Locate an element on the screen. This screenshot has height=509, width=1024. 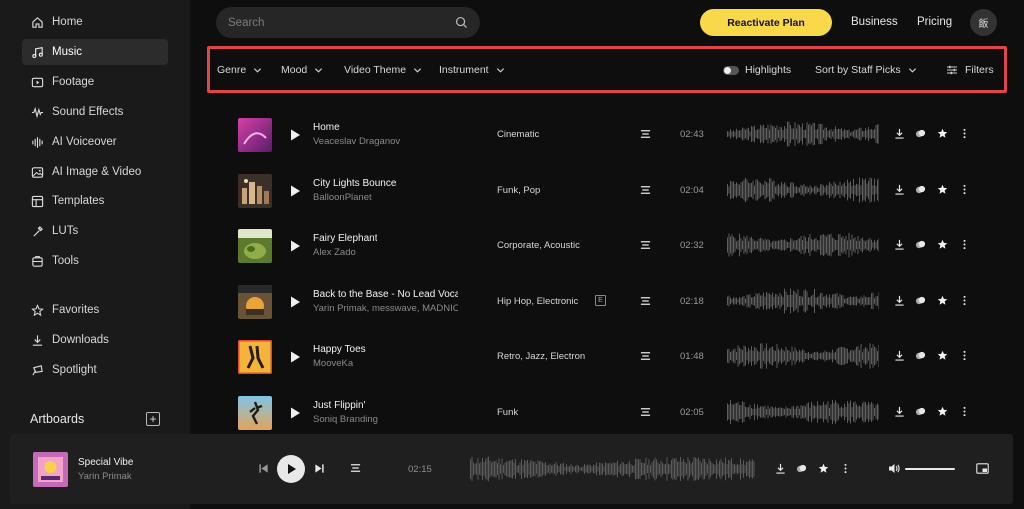
highlights-toggle: Highlights is located at coordinates (757, 70).